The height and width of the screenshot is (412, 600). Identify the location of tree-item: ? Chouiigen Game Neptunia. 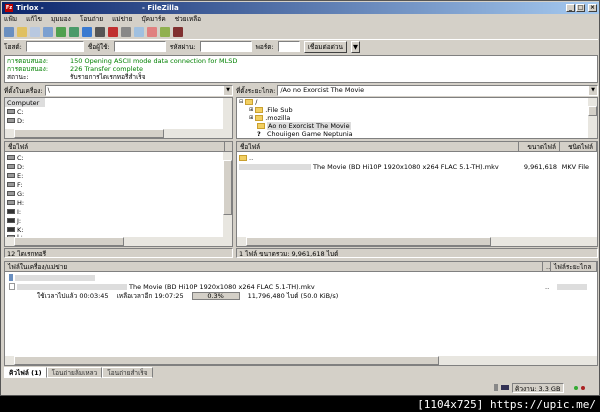
(417, 134).